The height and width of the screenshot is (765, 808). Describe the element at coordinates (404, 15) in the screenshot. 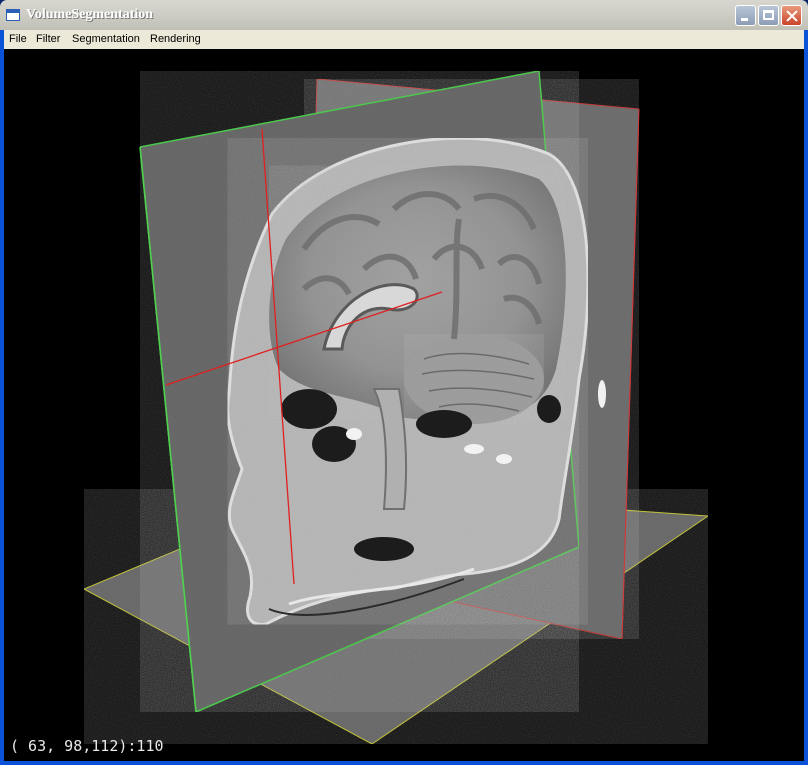

I see `title-bar: VolumeSegmentation` at that location.